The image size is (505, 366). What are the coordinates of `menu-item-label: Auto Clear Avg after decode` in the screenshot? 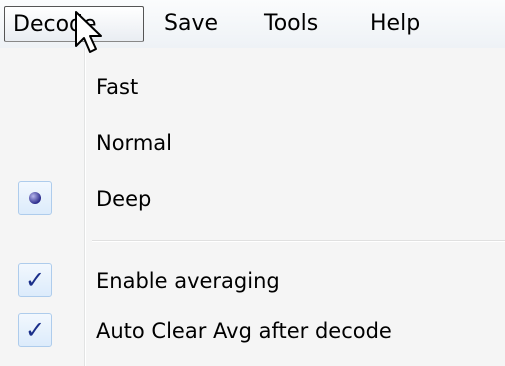 It's located at (244, 331).